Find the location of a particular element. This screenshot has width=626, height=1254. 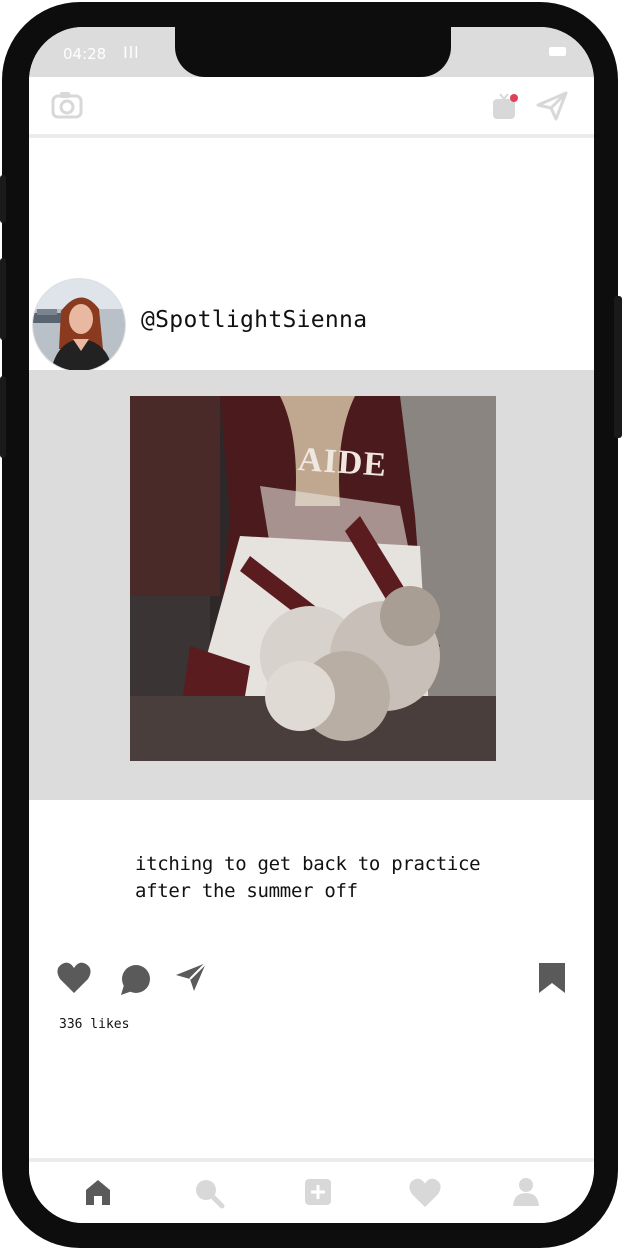

bottom-nav is located at coordinates (311, 1190).